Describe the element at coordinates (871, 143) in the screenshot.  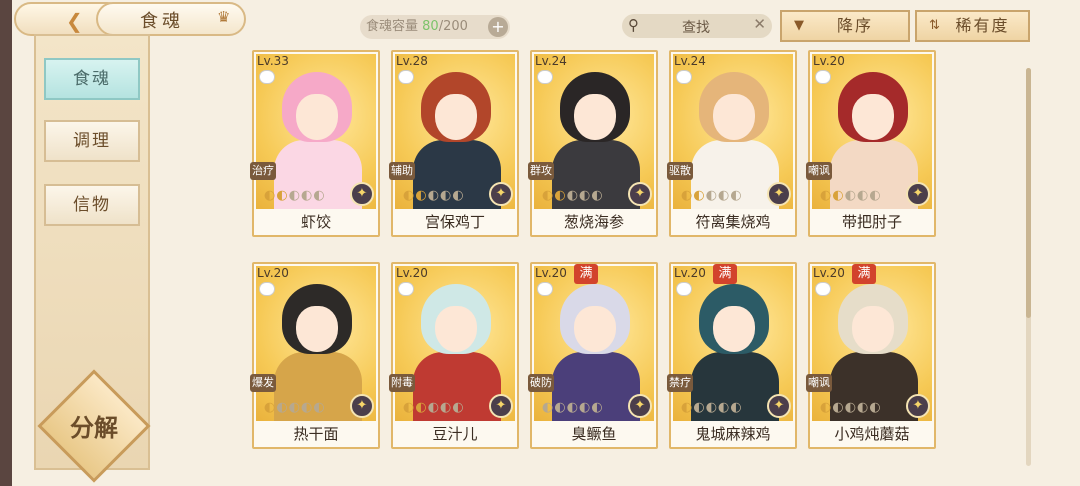
I see `food-soul-card: Lv.20 嘲讽 ◐◐◐◐◐ ✦ 带把肘子` at that location.